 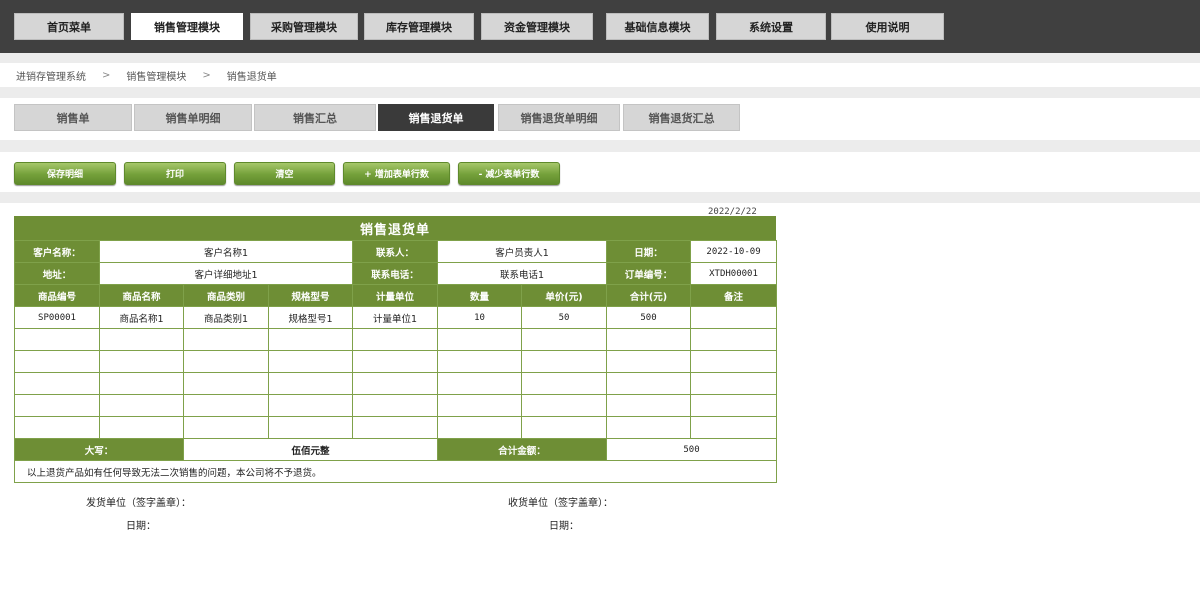 I want to click on column-header: 单价(元), so click(x=564, y=295).